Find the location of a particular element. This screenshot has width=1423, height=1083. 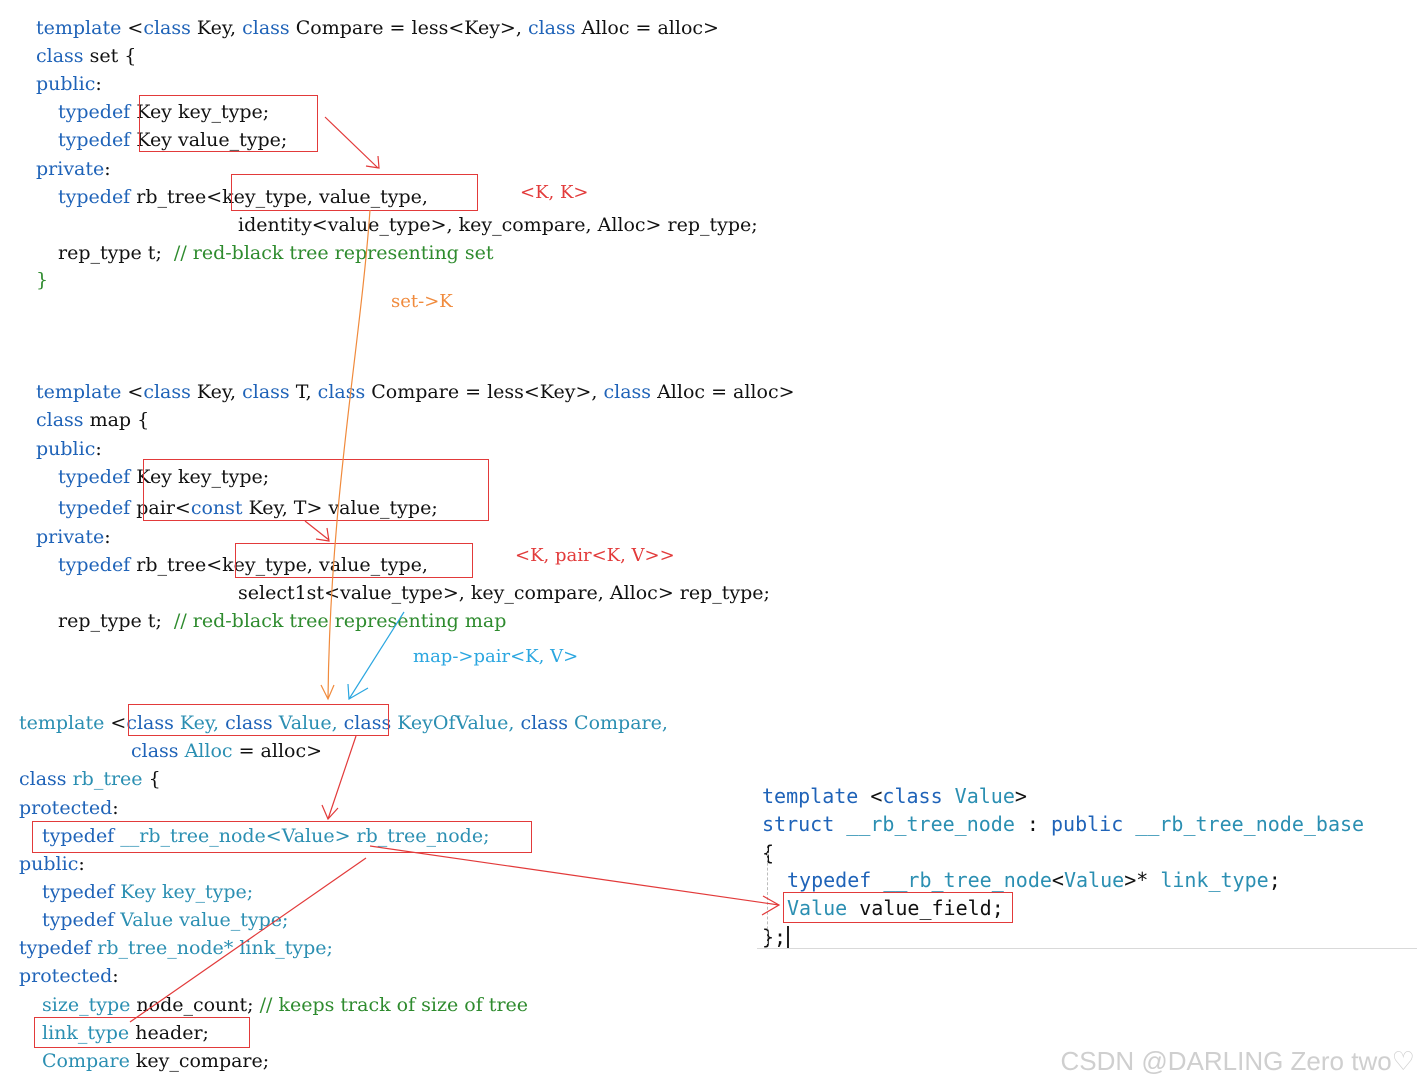

set-to-rbtree-arrow is located at coordinates (349, 454).